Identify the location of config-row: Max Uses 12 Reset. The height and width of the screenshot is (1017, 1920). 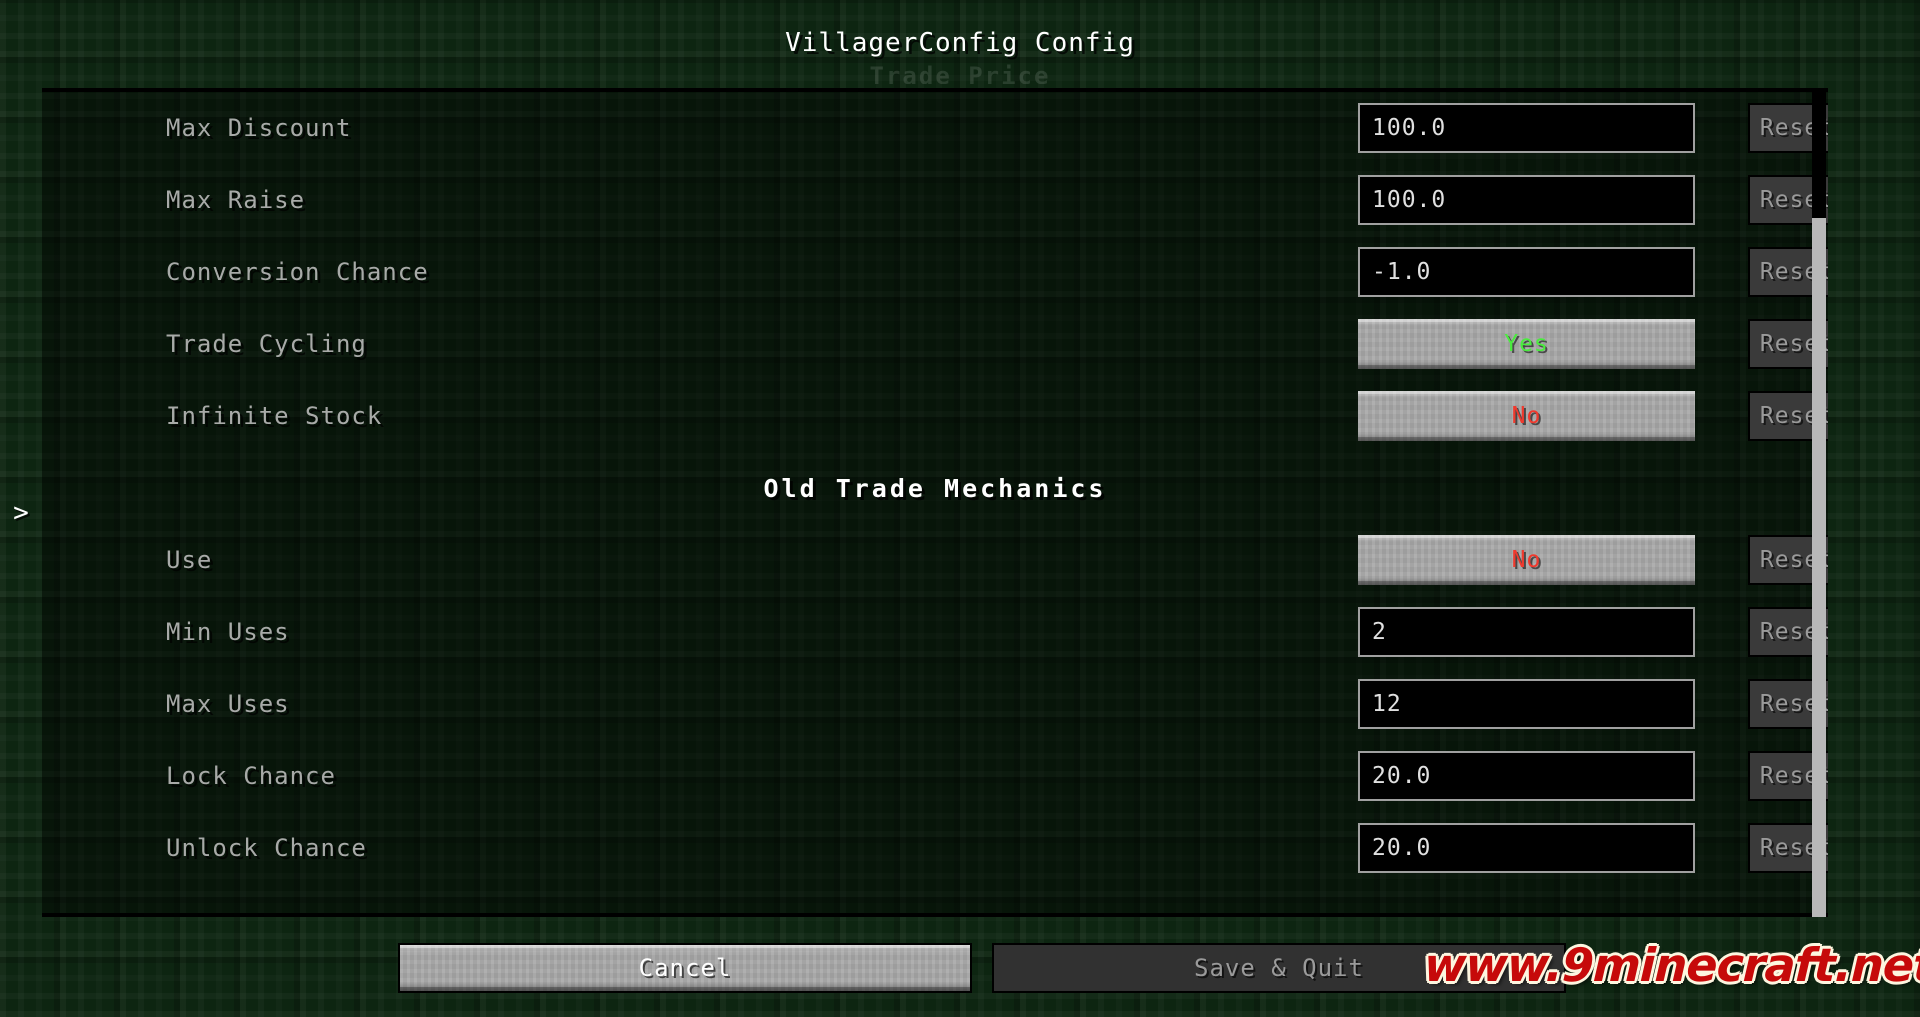
(935, 704).